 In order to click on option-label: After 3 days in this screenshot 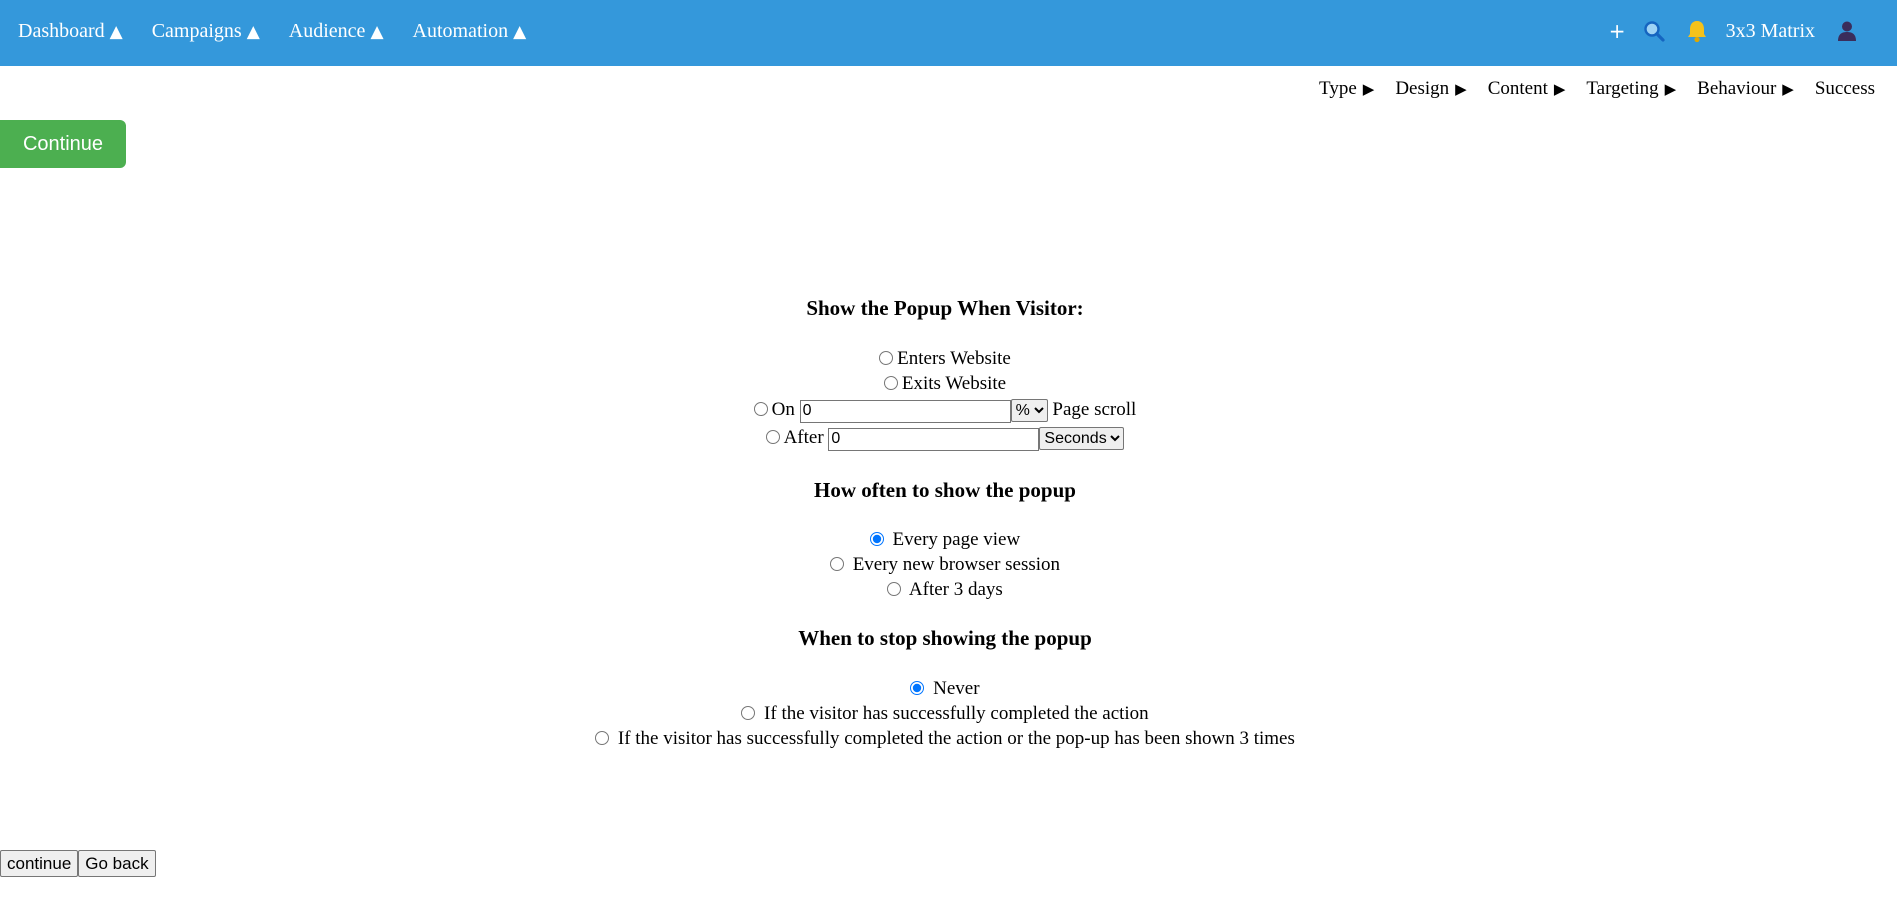, I will do `click(955, 589)`.